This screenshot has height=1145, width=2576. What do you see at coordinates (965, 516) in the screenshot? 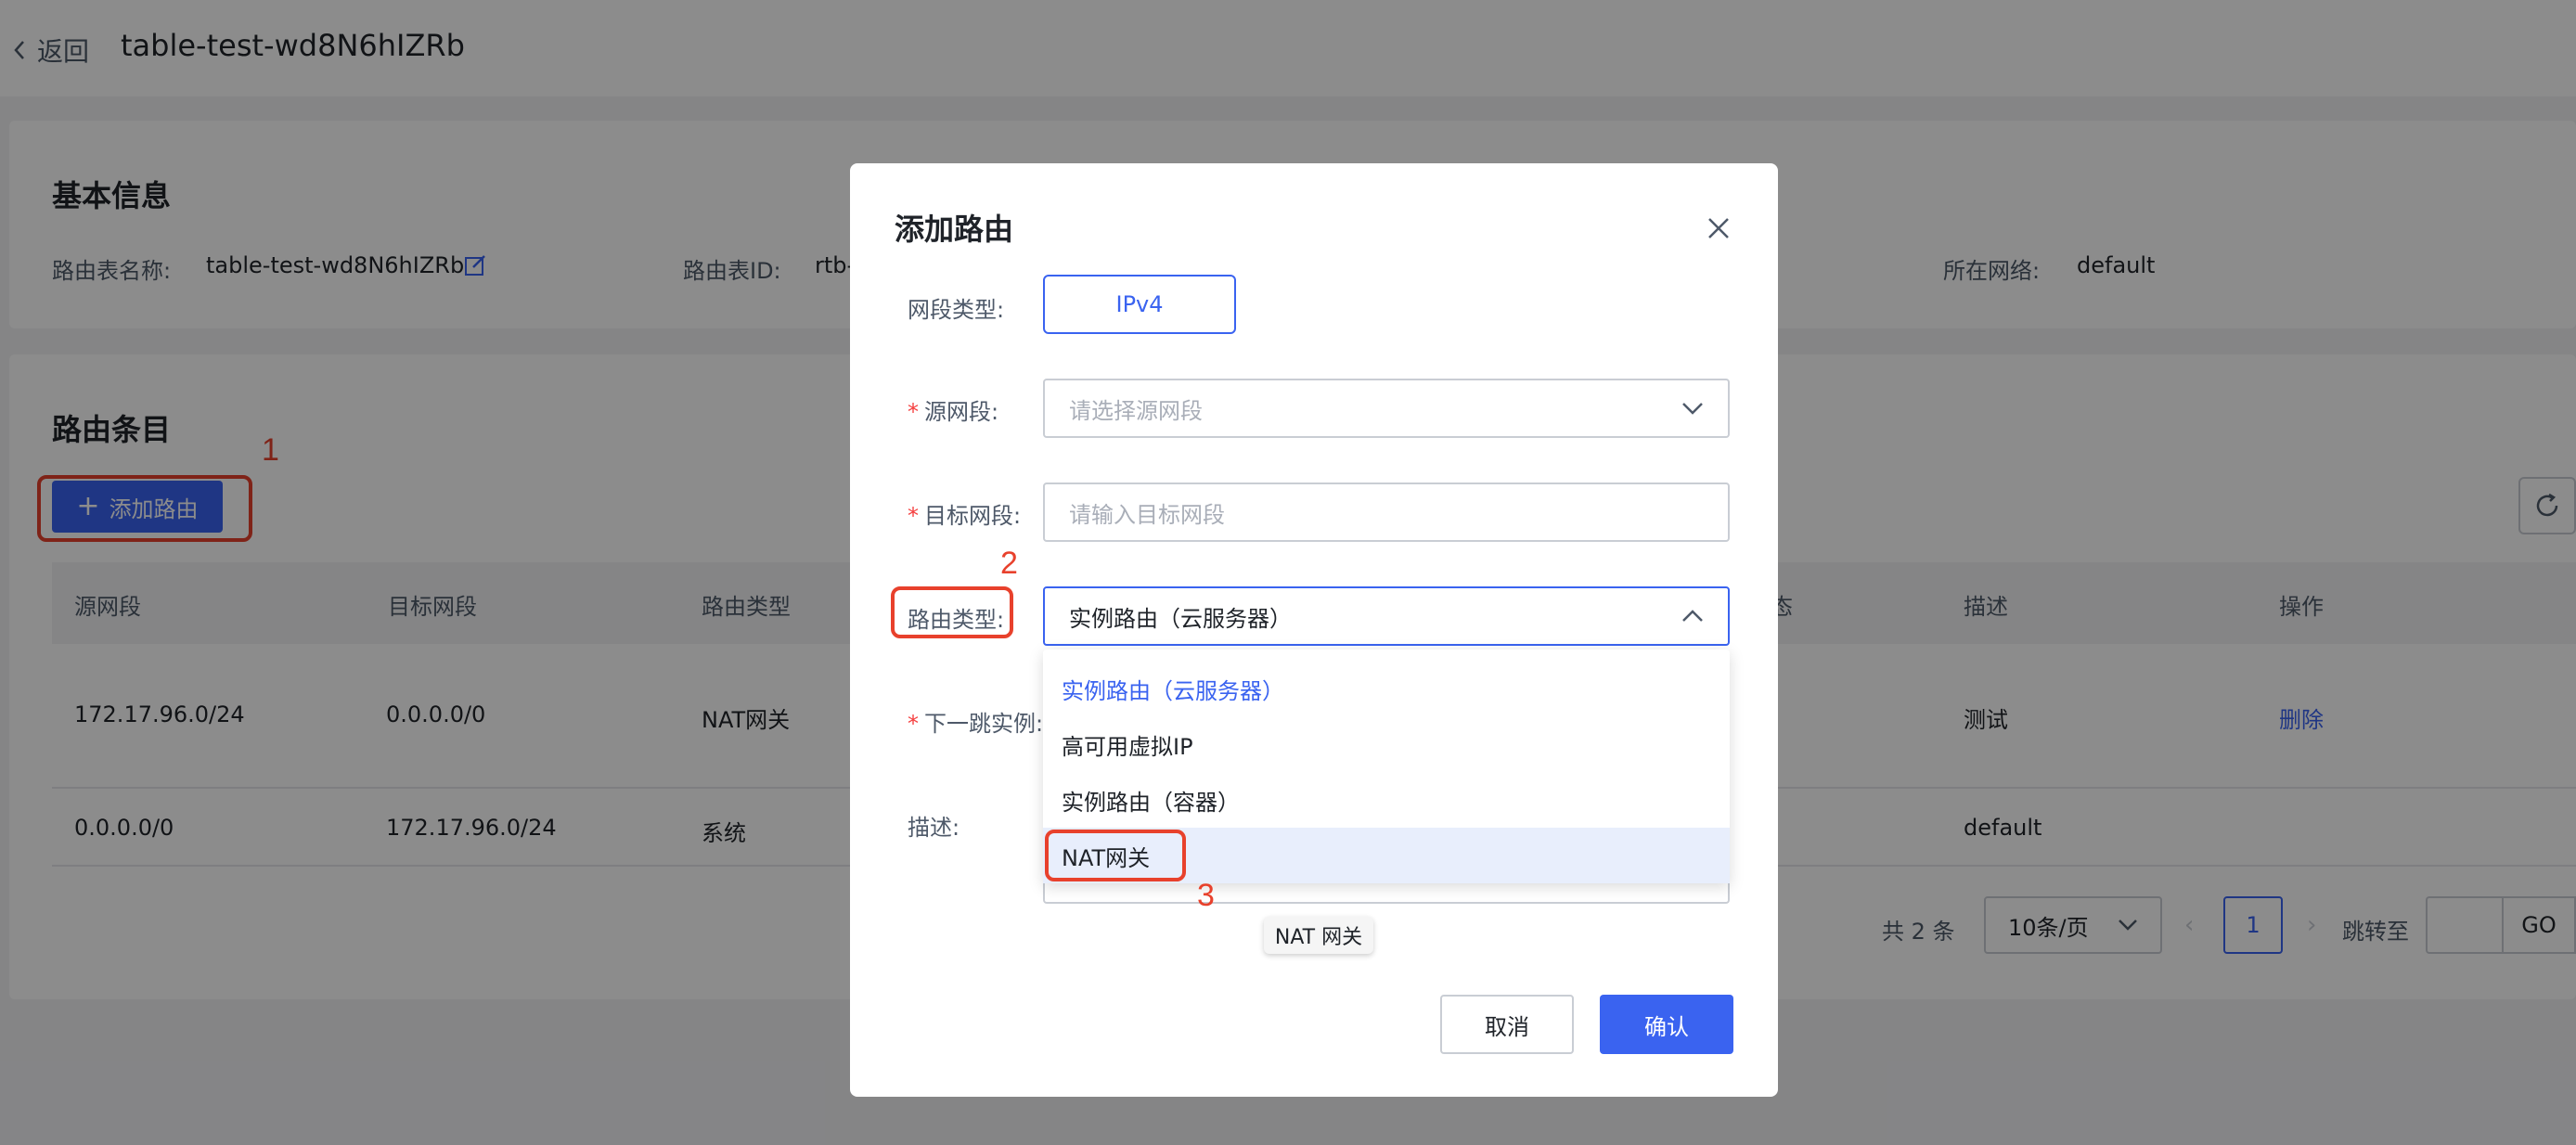
I see `target-label: * 目标网段:` at bounding box center [965, 516].